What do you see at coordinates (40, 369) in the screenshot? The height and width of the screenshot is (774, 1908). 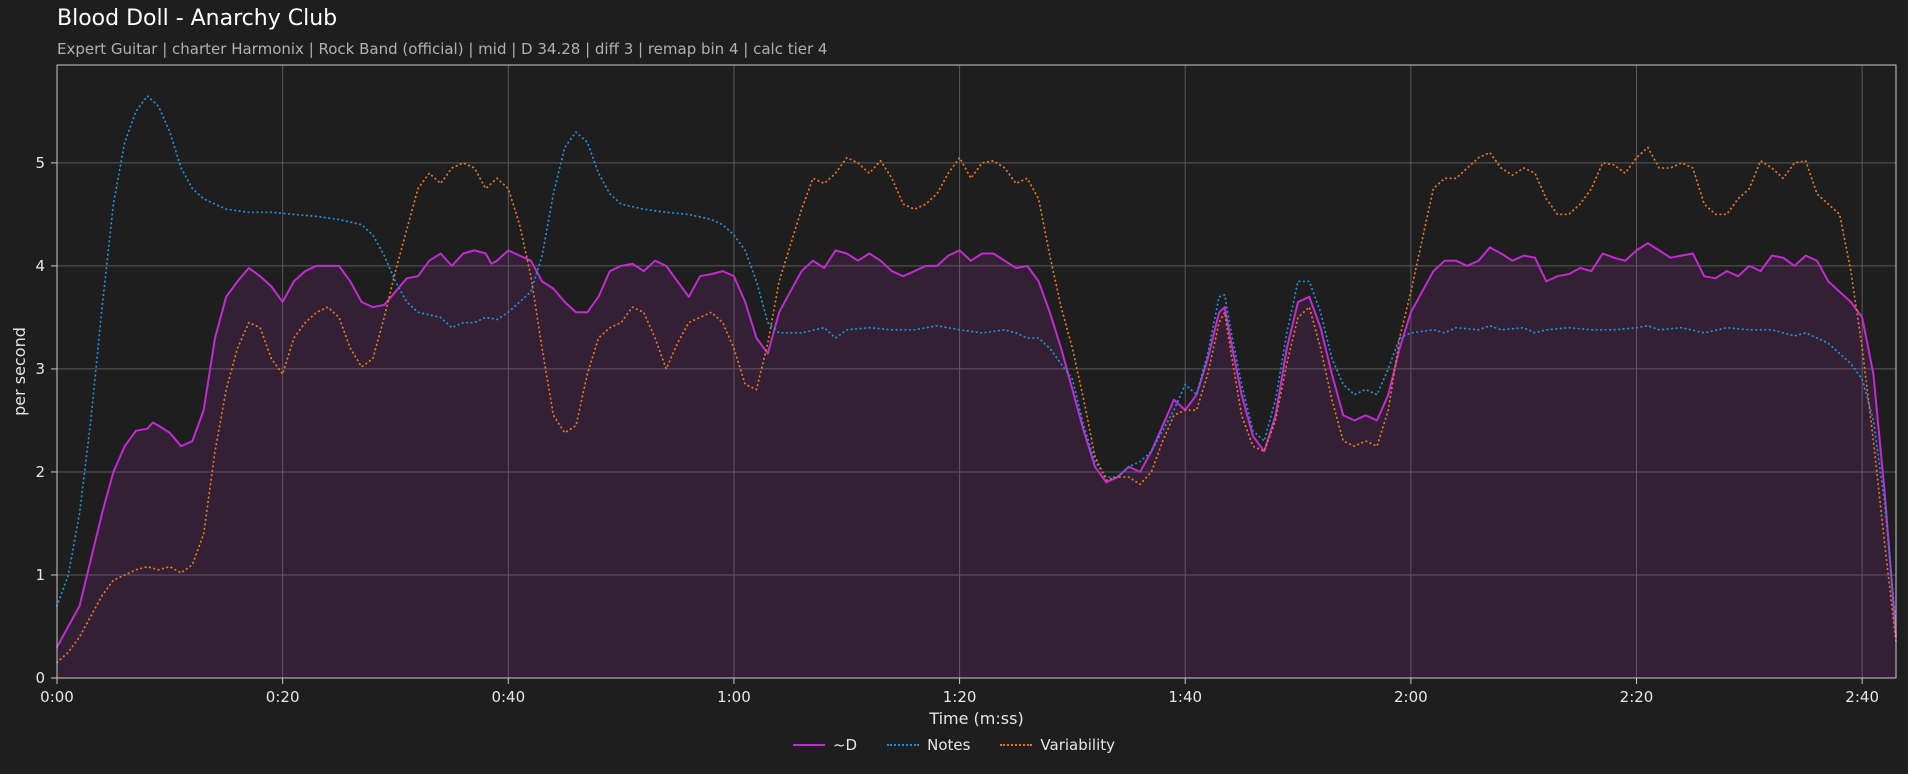 I see `y-tick-label: 3` at bounding box center [40, 369].